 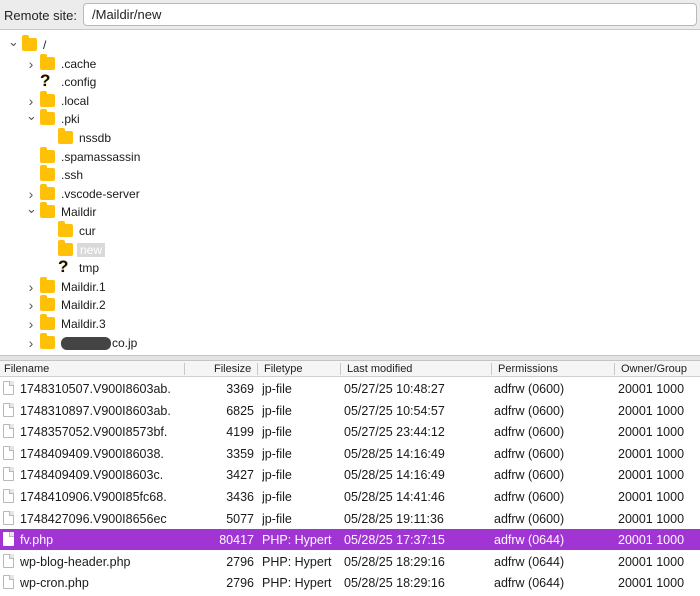 What do you see at coordinates (95, 389) in the screenshot?
I see `file-name: 1748310507.V900I8603ab.` at bounding box center [95, 389].